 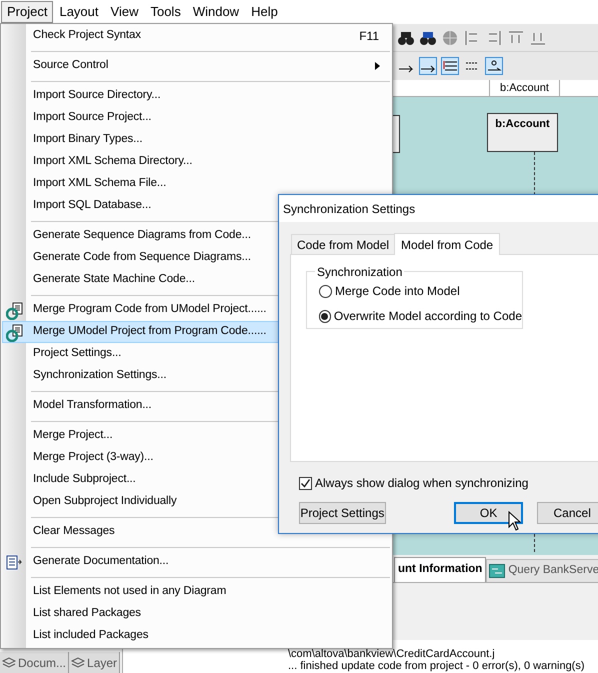 I want to click on dialog-title: Synchronization Settings, so click(x=438, y=208).